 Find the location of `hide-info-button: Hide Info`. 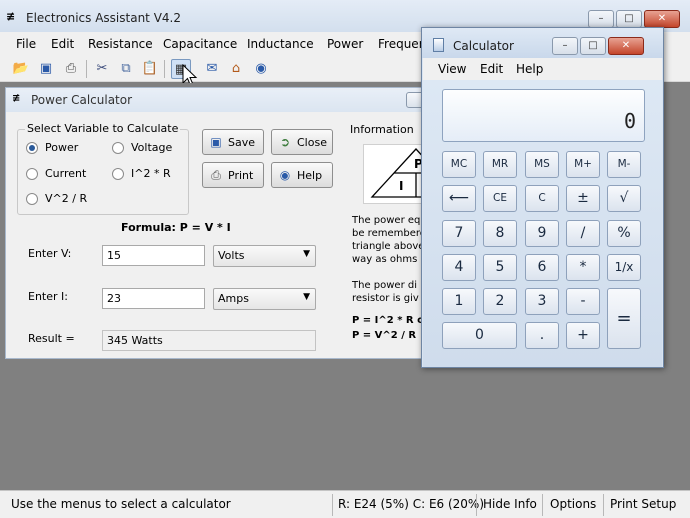

hide-info-button: Hide Info is located at coordinates (510, 504).